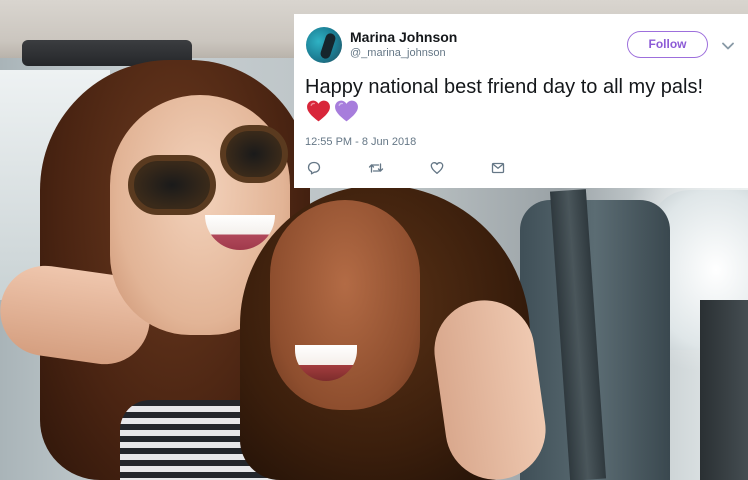  Describe the element at coordinates (398, 53) in the screenshot. I see `user-handle: @_marina_johnson` at that location.